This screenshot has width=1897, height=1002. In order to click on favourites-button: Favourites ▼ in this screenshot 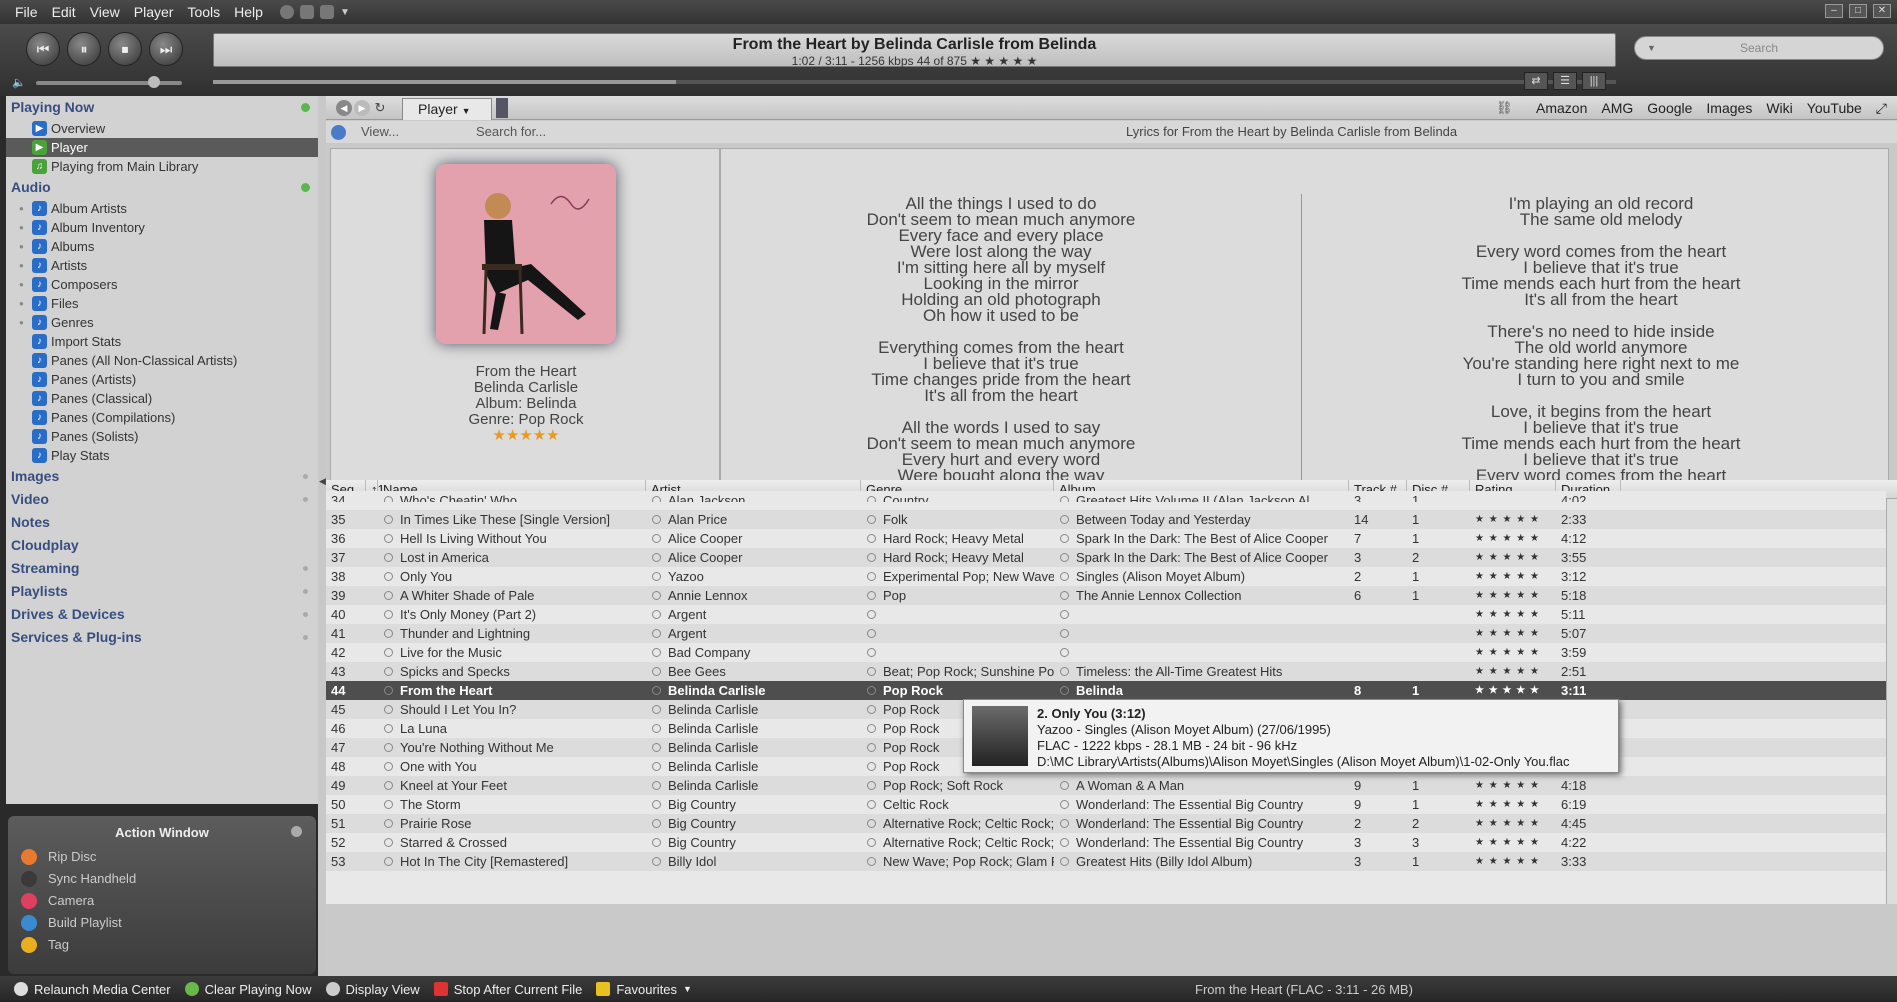, I will do `click(637, 989)`.